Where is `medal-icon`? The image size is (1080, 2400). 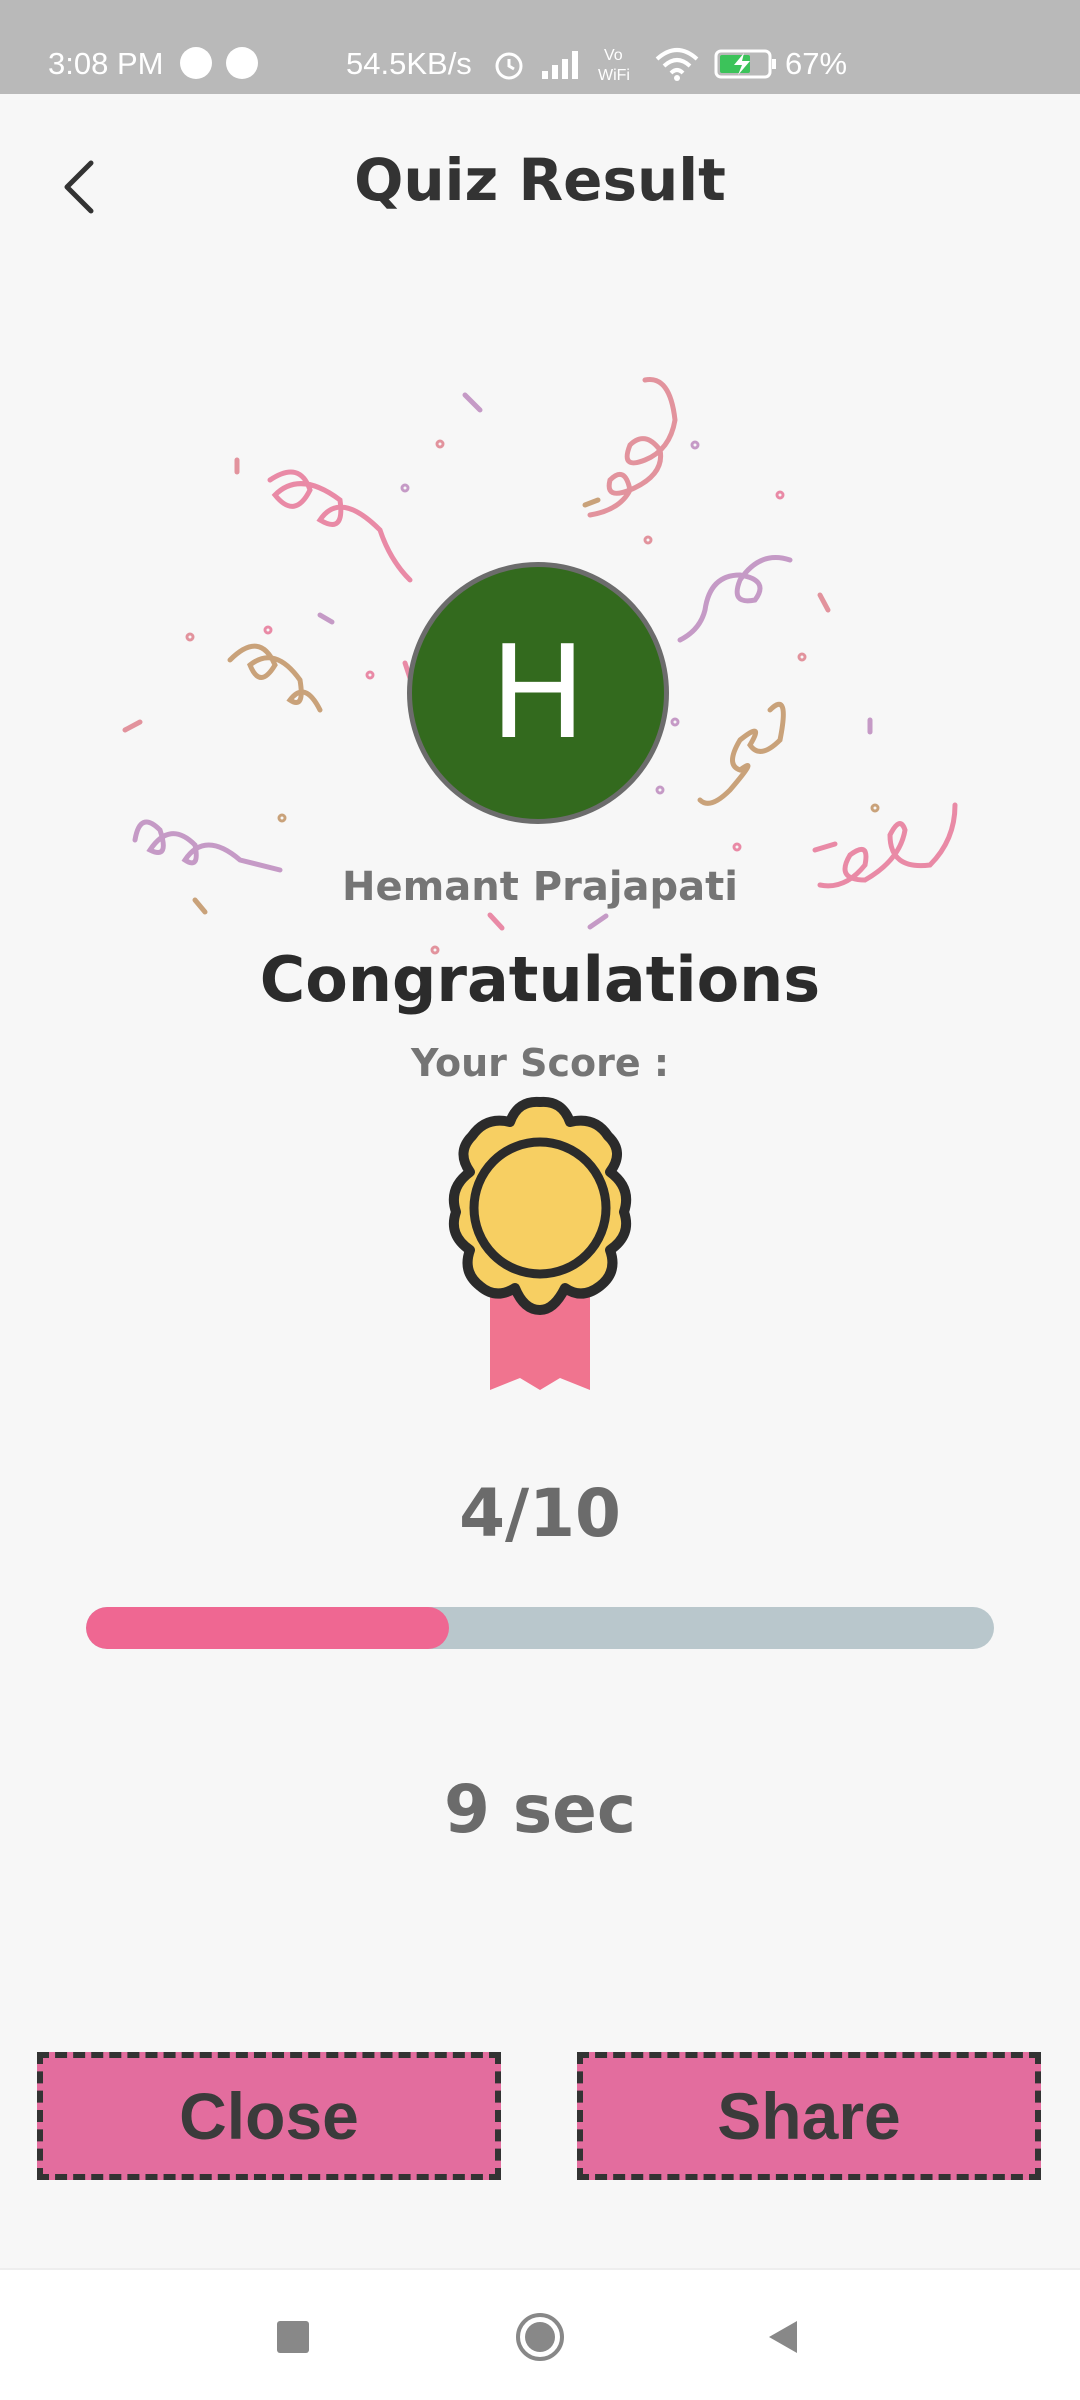 medal-icon is located at coordinates (540, 1243).